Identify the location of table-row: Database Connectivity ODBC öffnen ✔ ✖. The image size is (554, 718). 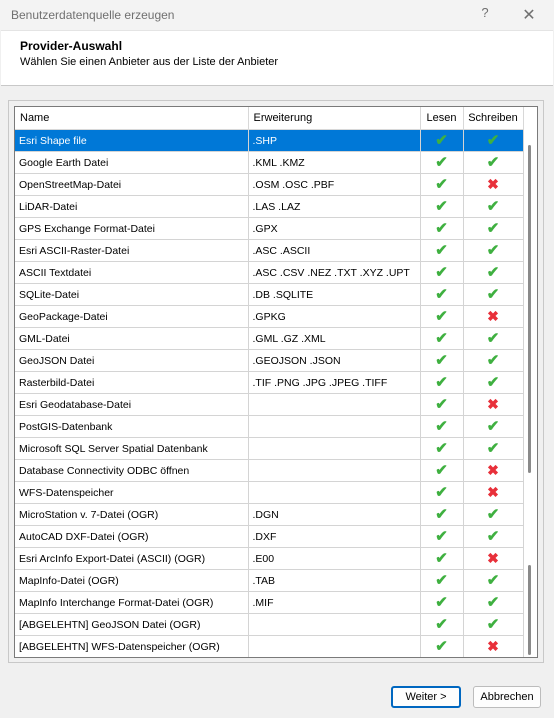
(269, 470).